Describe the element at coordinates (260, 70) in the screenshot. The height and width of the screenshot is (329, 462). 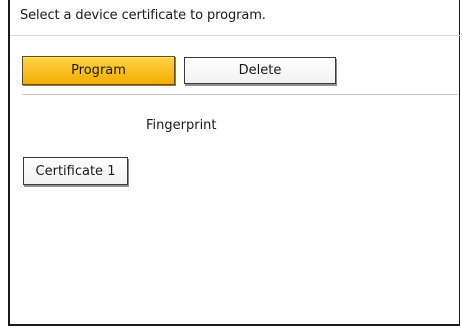
I see `delete-button: Delete` at that location.